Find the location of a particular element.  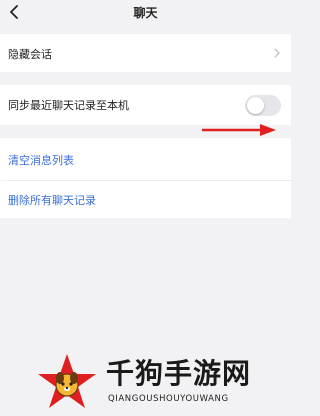

sync-recent-label: 同步最近聊天记录至本机 is located at coordinates (68, 105).